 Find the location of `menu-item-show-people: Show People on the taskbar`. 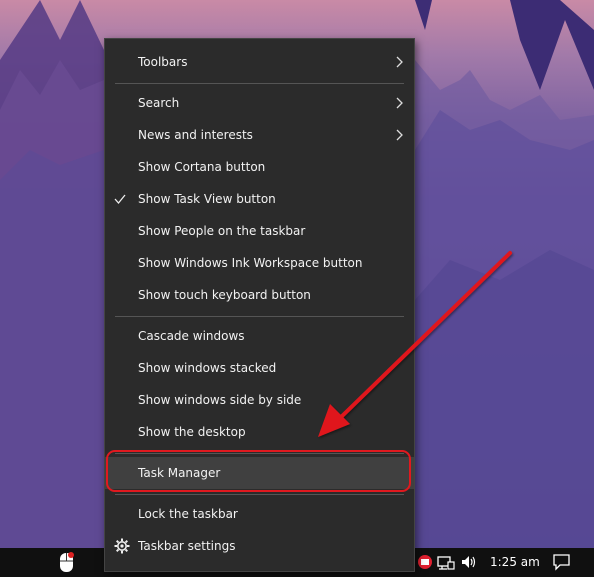

menu-item-show-people: Show People on the taskbar is located at coordinates (259, 231).